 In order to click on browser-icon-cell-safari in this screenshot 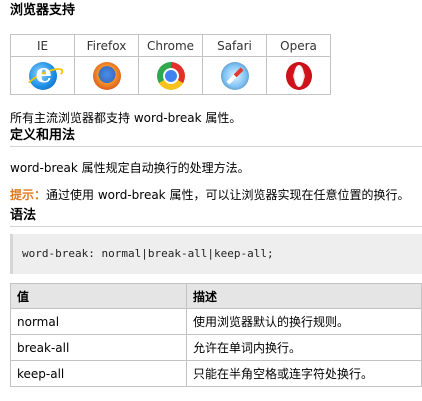, I will do `click(234, 75)`.